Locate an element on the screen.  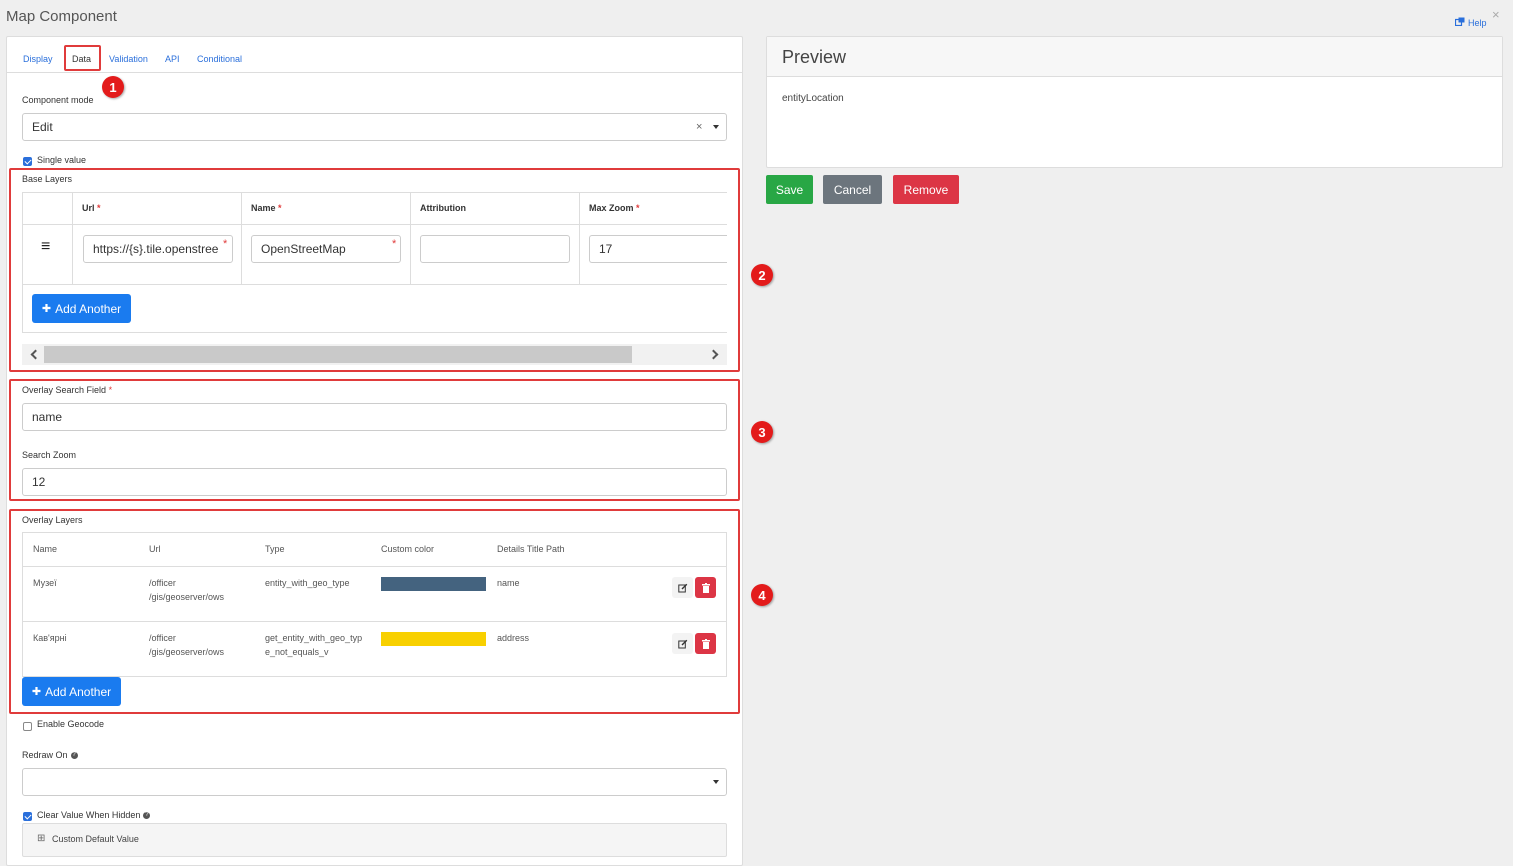
annotation-box-base-layers is located at coordinates (374, 270).